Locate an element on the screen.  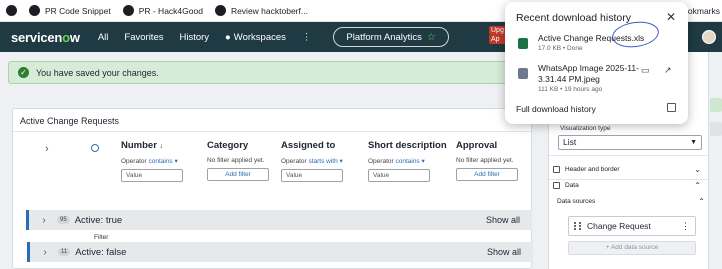
group-row: › 95 Active: true Show all is located at coordinates (279, 220).